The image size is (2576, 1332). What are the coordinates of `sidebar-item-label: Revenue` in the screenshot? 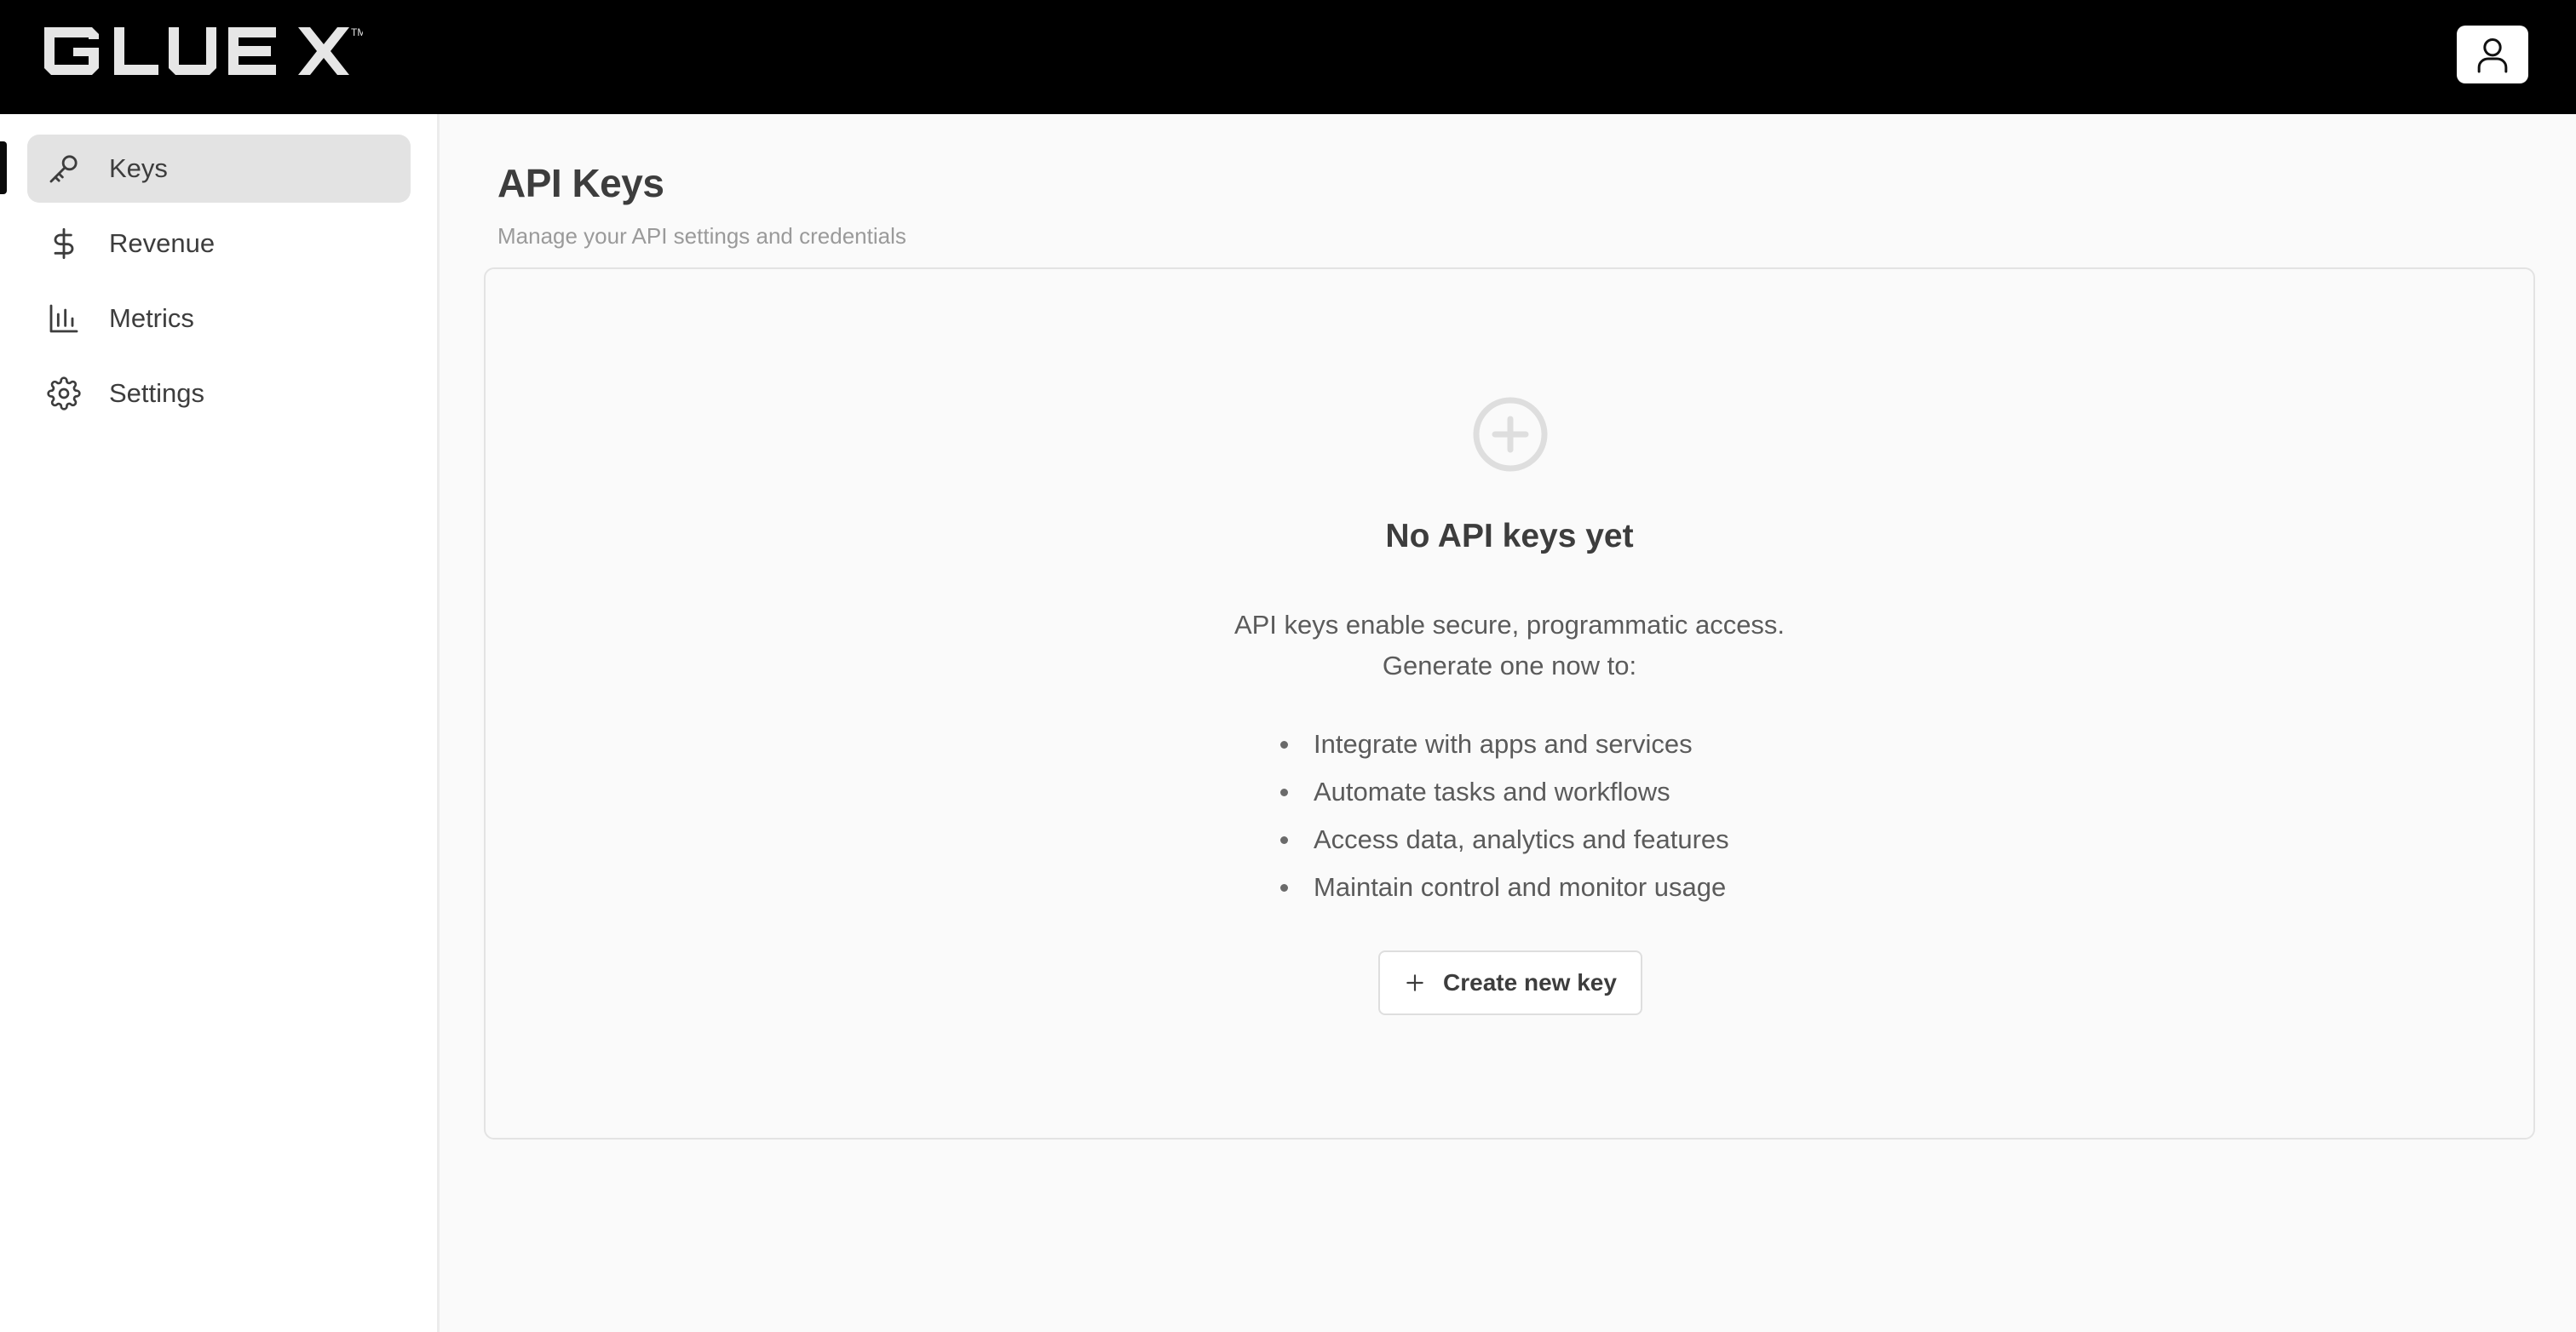 It's located at (162, 243).